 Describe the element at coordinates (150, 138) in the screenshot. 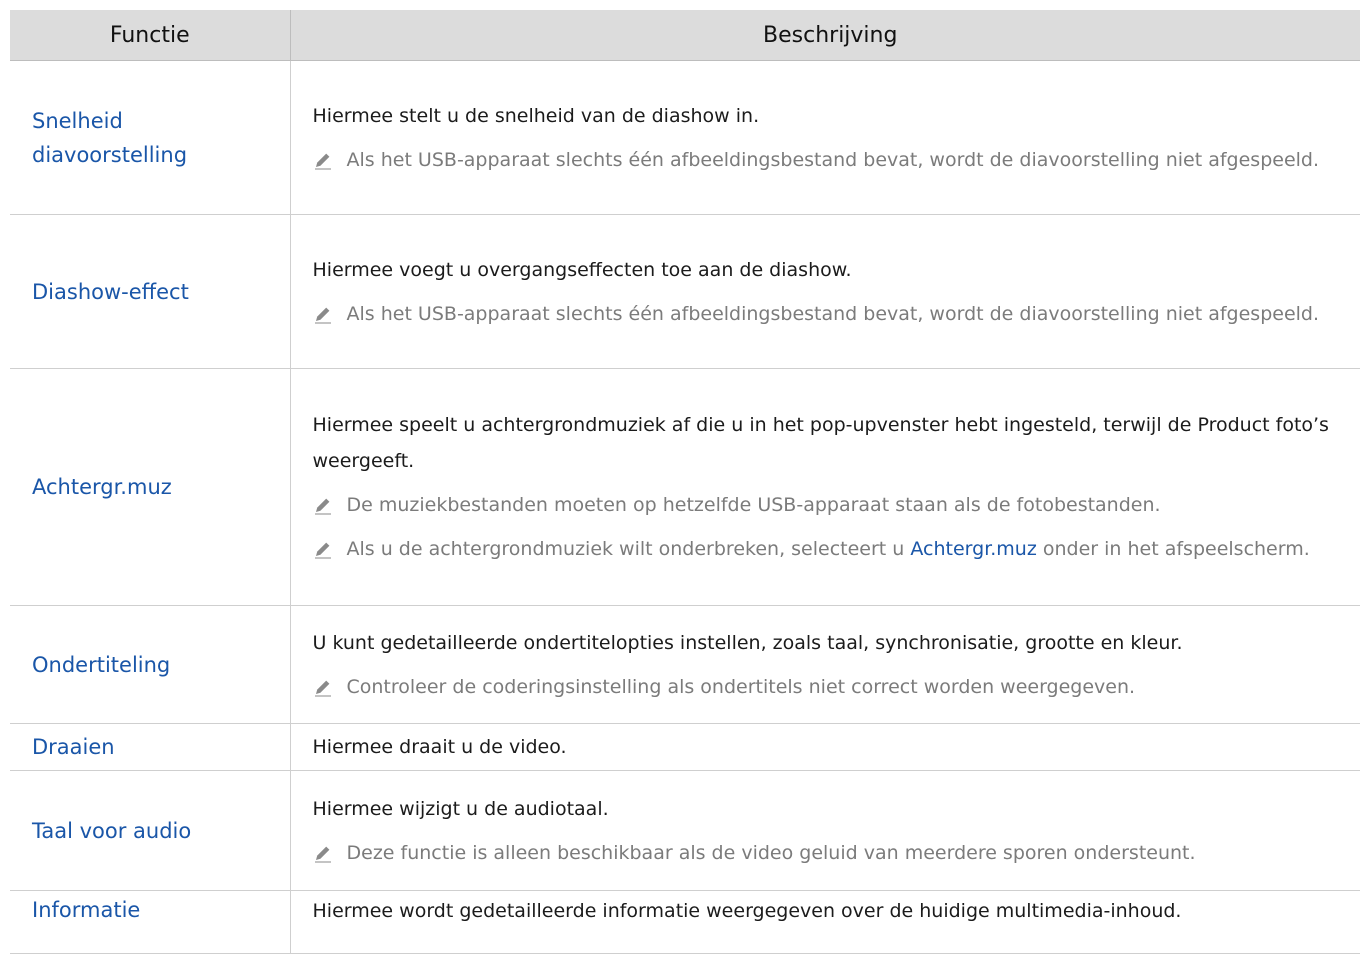

I see `function-name-link: Snelheid diavoorstelling` at that location.